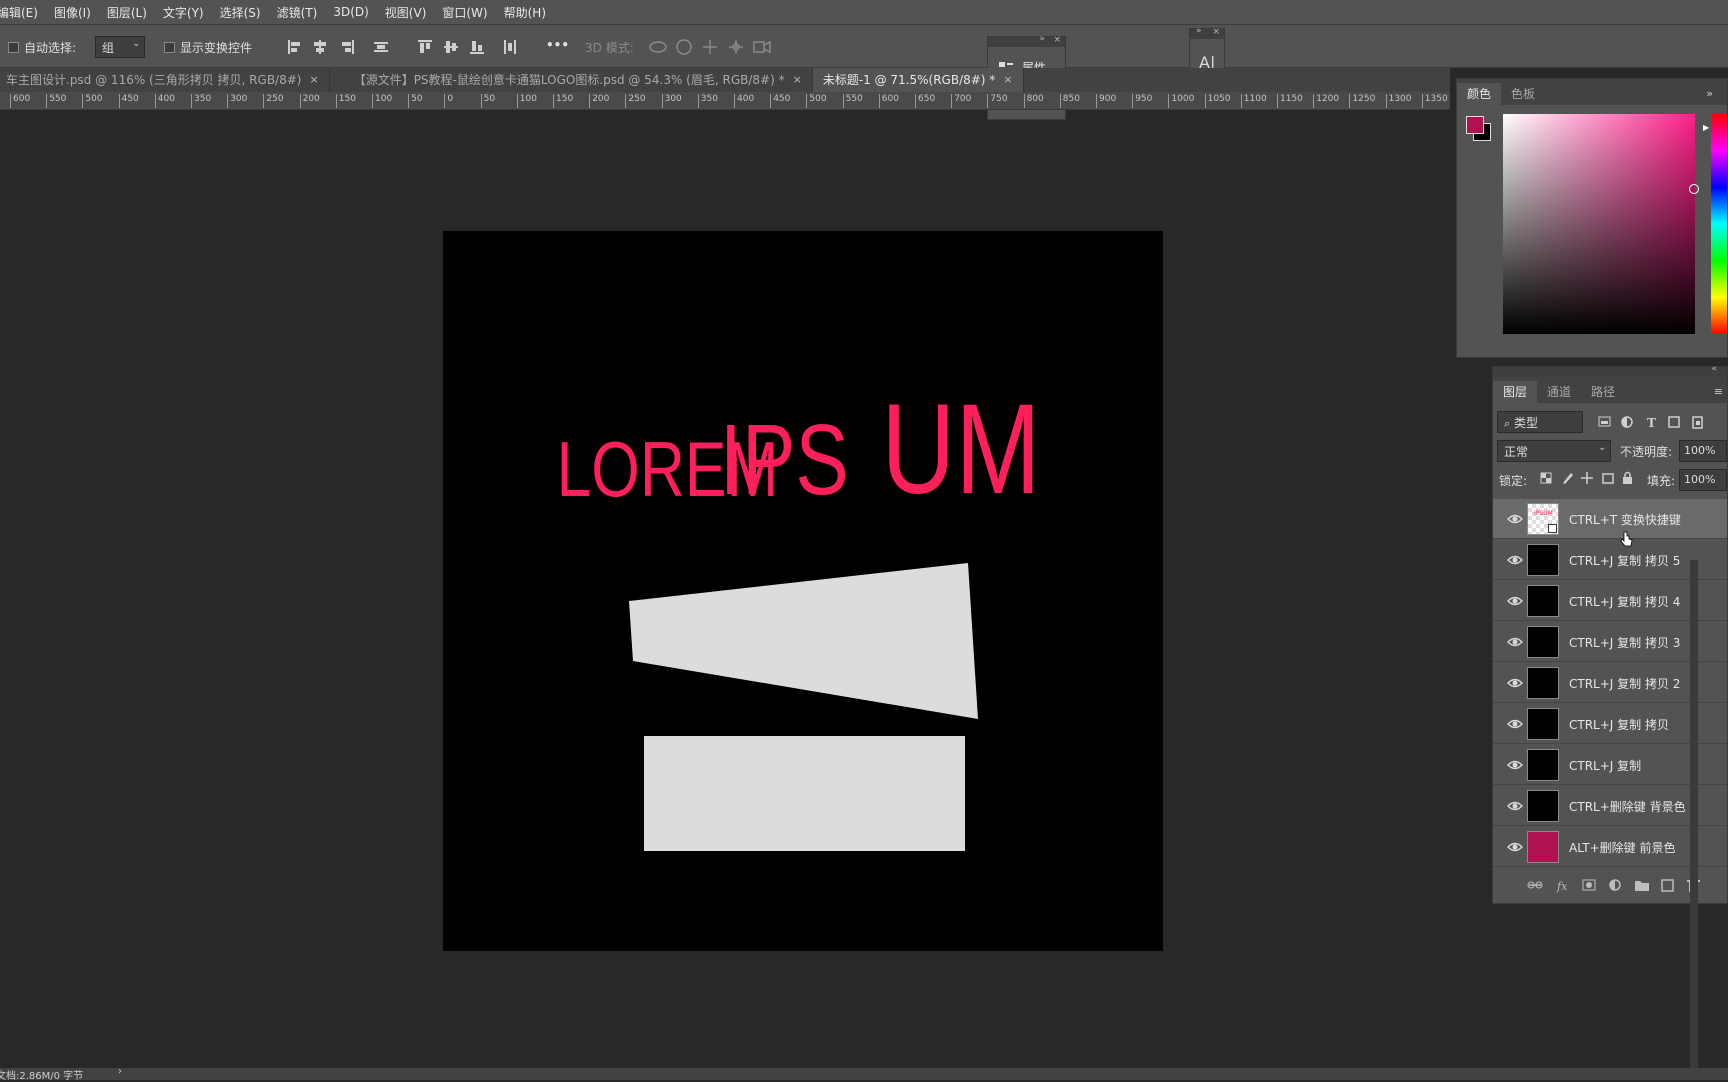 The width and height of the screenshot is (1728, 1082). What do you see at coordinates (345, 101) in the screenshot?
I see `ruler-tick: 150` at bounding box center [345, 101].